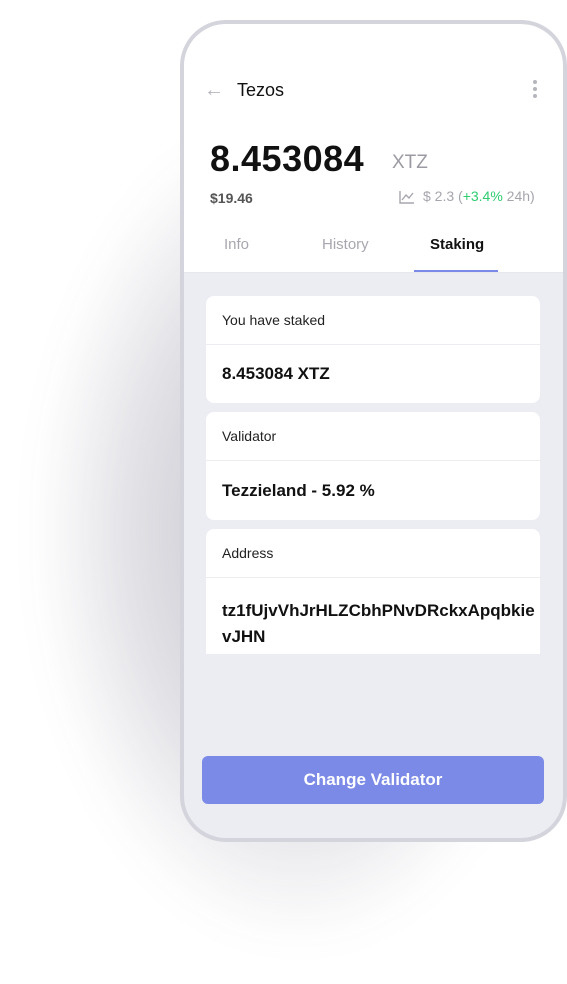 The width and height of the screenshot is (567, 984). Describe the element at coordinates (375, 254) in the screenshot. I see `tab-bar: Info History Staking` at that location.